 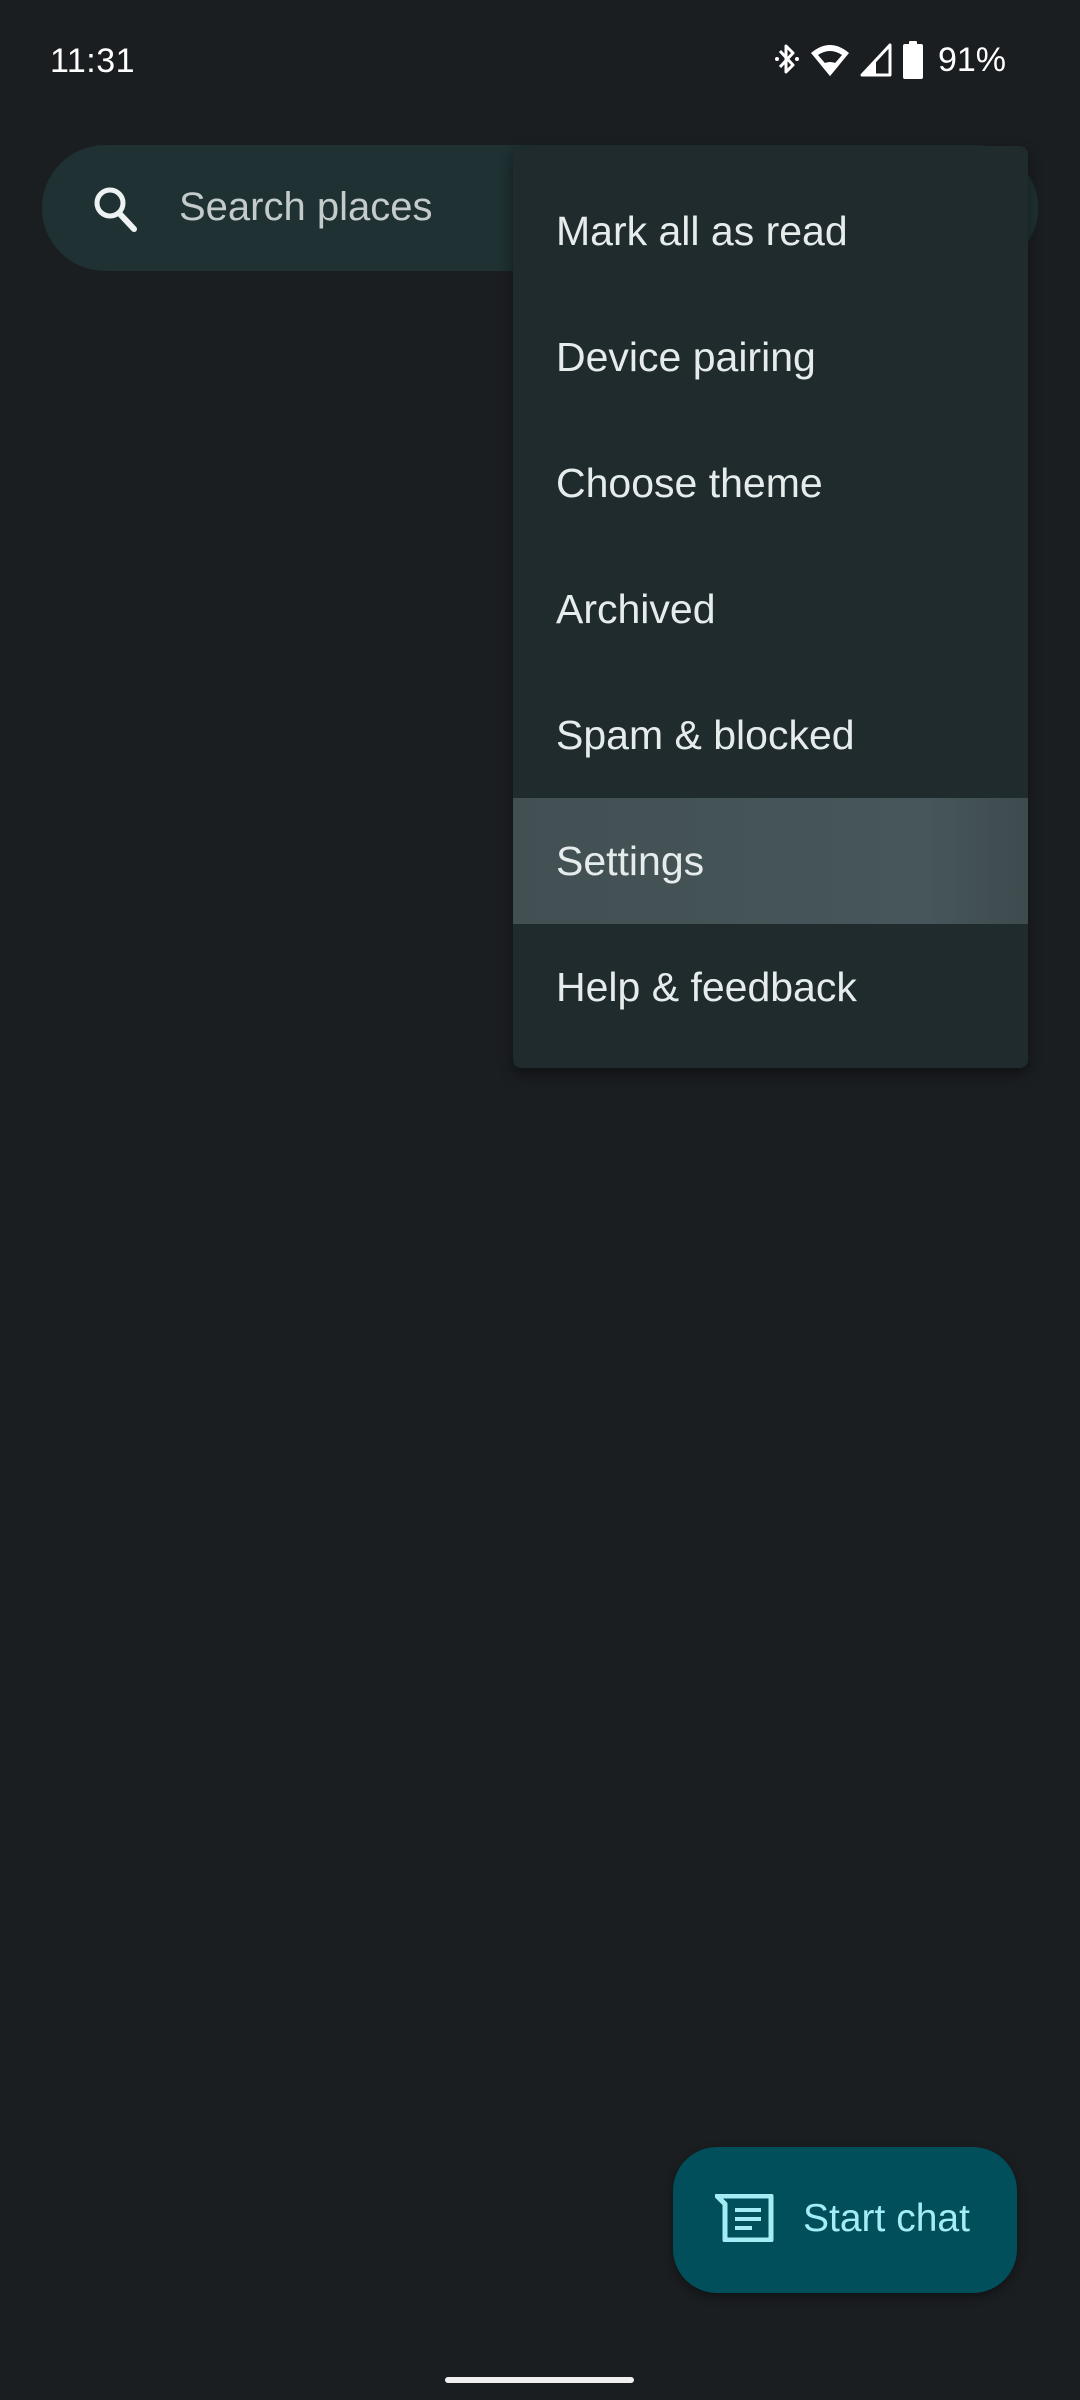 I want to click on menu-item-archived: Archived, so click(x=770, y=609).